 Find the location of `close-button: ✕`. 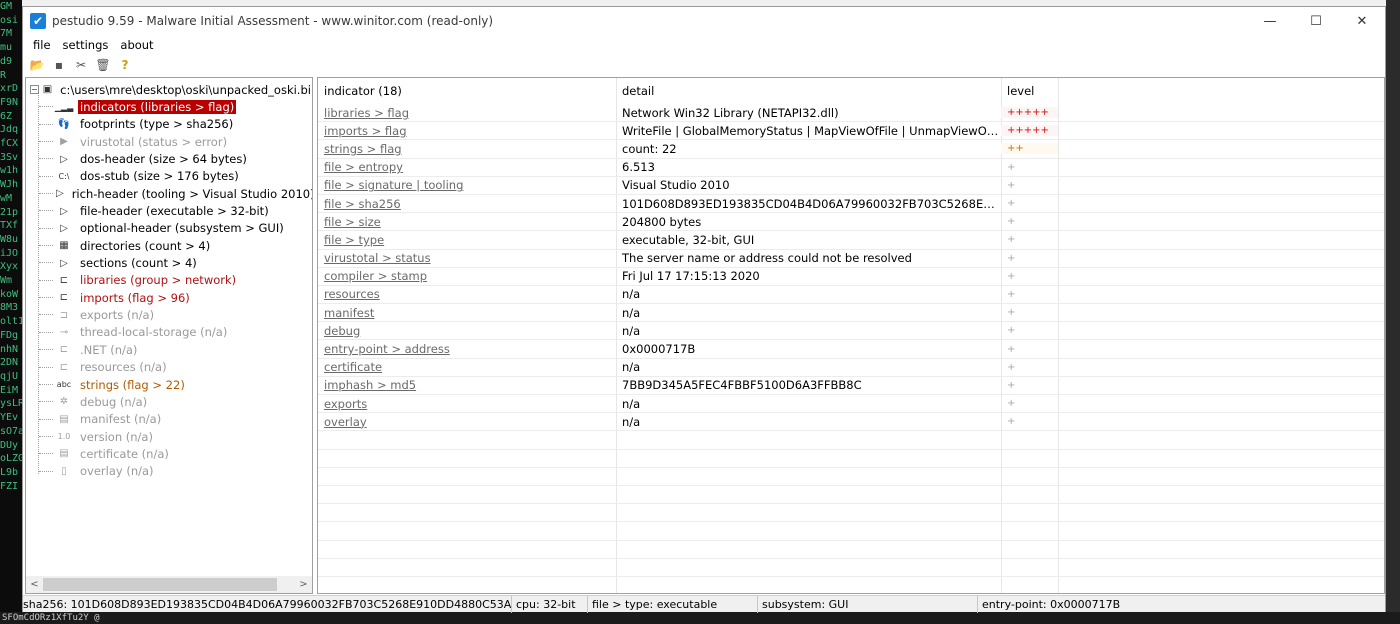

close-button: ✕ is located at coordinates (1362, 21).